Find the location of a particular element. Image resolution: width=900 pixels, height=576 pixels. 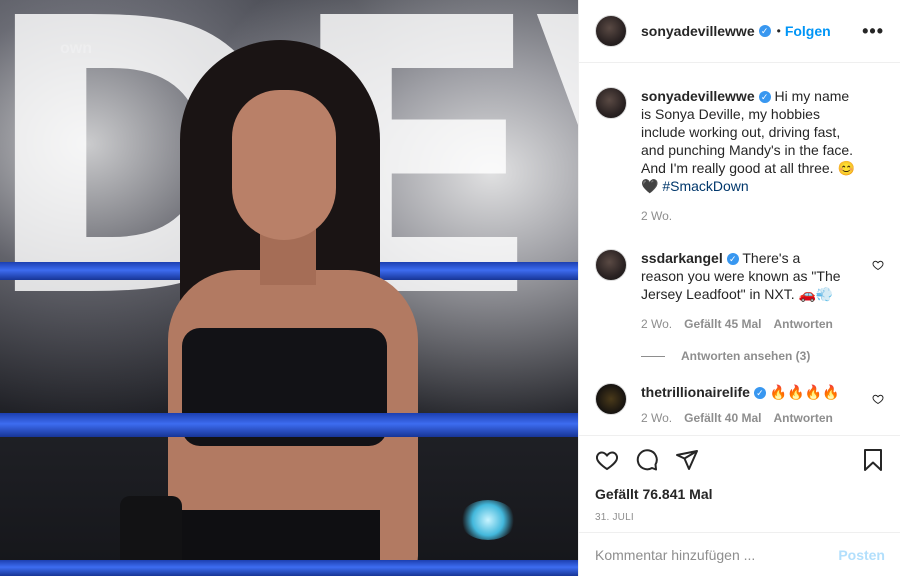

comment-meta: 2 Wo. Gefällt 45 Mal Antworten is located at coordinates (743, 324).